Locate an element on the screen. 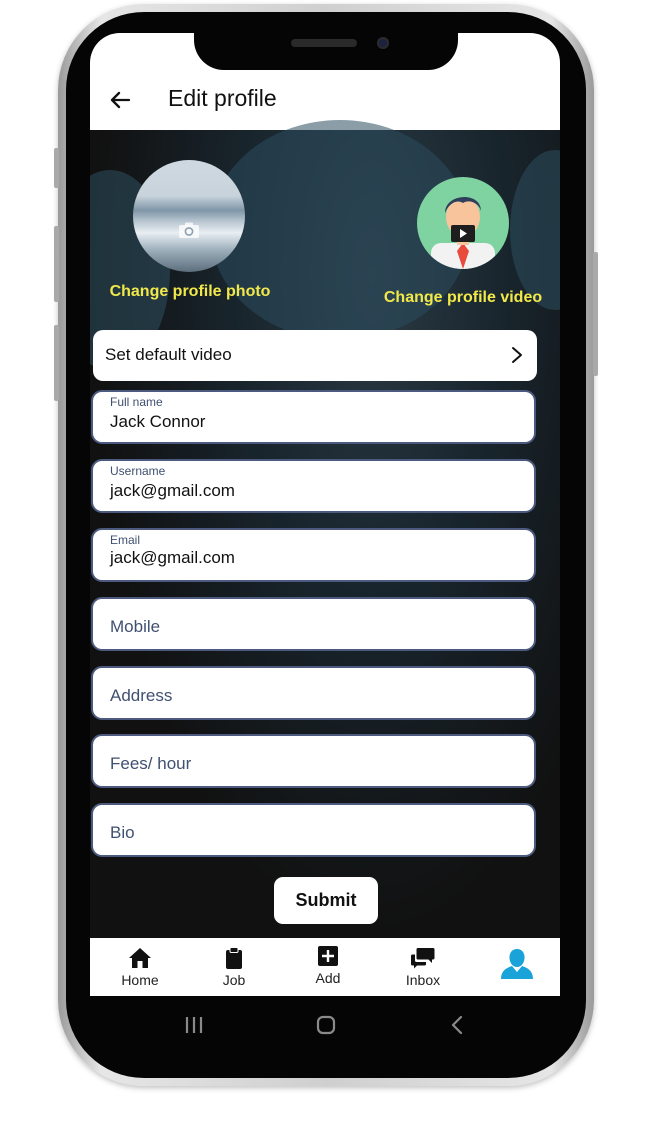  profile-video is located at coordinates (463, 223).